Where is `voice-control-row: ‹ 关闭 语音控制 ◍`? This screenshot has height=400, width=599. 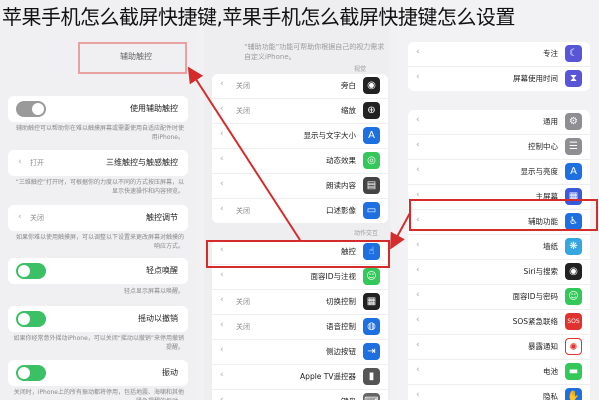
voice-control-row: ‹ 关闭 语音控制 ◍ is located at coordinates (300, 327).